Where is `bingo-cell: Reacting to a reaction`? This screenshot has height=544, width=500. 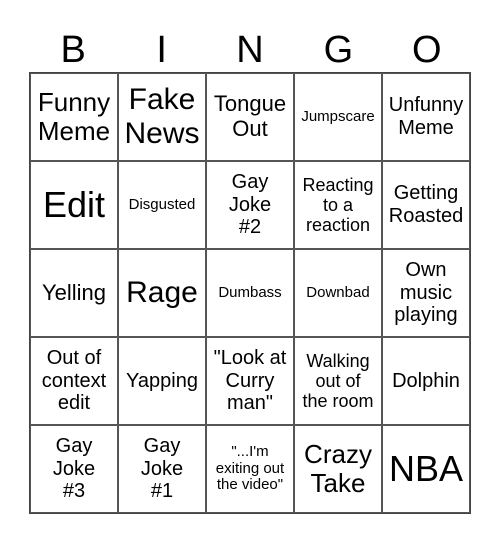
bingo-cell: Reacting to a reaction is located at coordinates (338, 205).